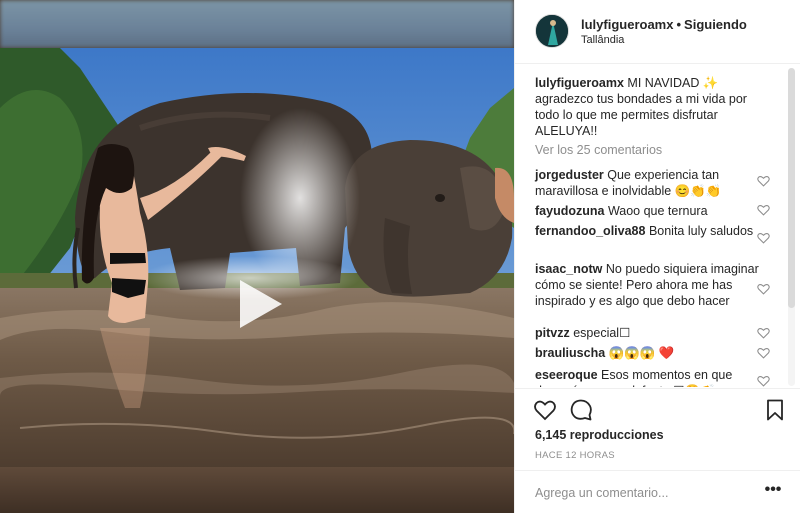  I want to click on post-header: lulyfigueroamx • Siguiendo Tallândia, so click(657, 32).